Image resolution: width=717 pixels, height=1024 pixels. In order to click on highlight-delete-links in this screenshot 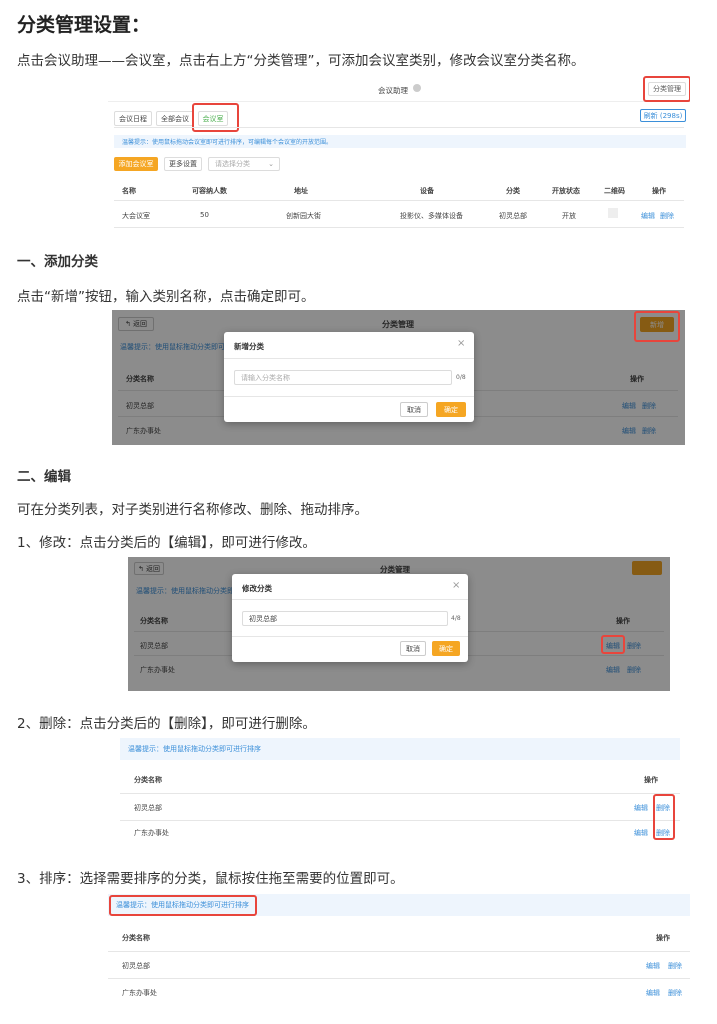, I will do `click(664, 817)`.